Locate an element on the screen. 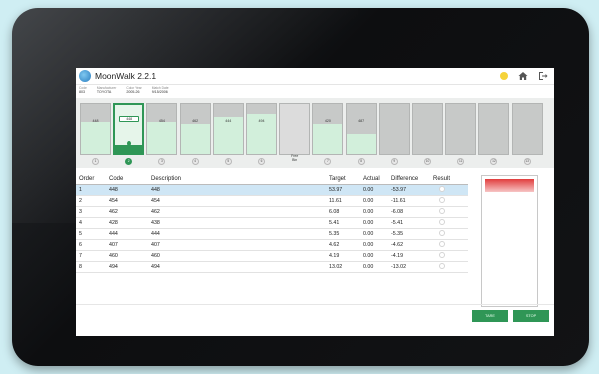 The image size is (599, 374). bin-code: 420 is located at coordinates (327, 121).